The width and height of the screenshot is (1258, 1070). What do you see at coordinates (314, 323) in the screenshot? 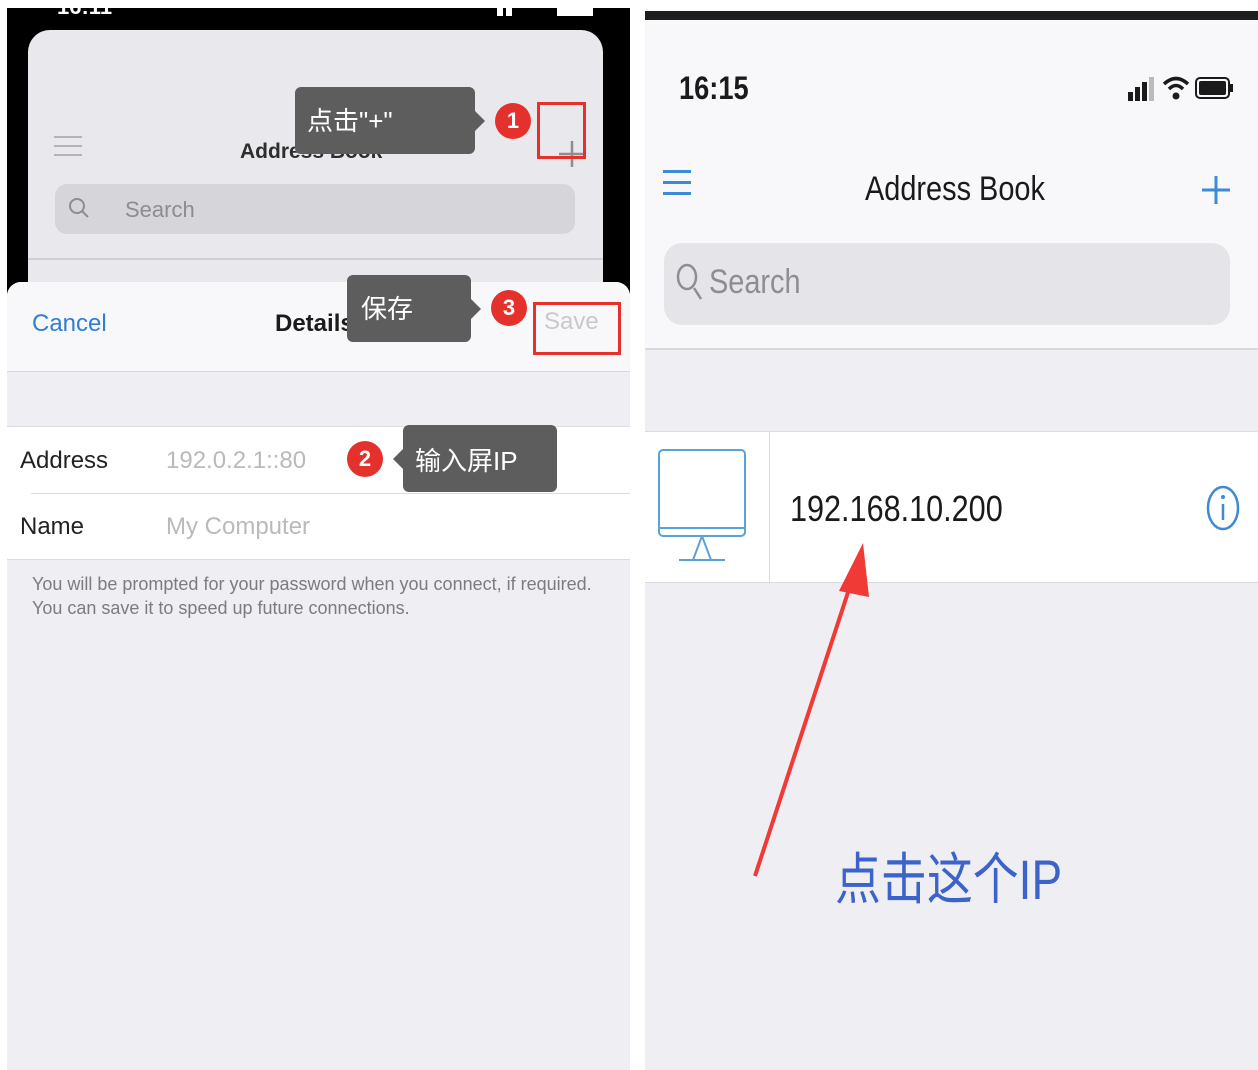
I see `details-title: Details` at bounding box center [314, 323].